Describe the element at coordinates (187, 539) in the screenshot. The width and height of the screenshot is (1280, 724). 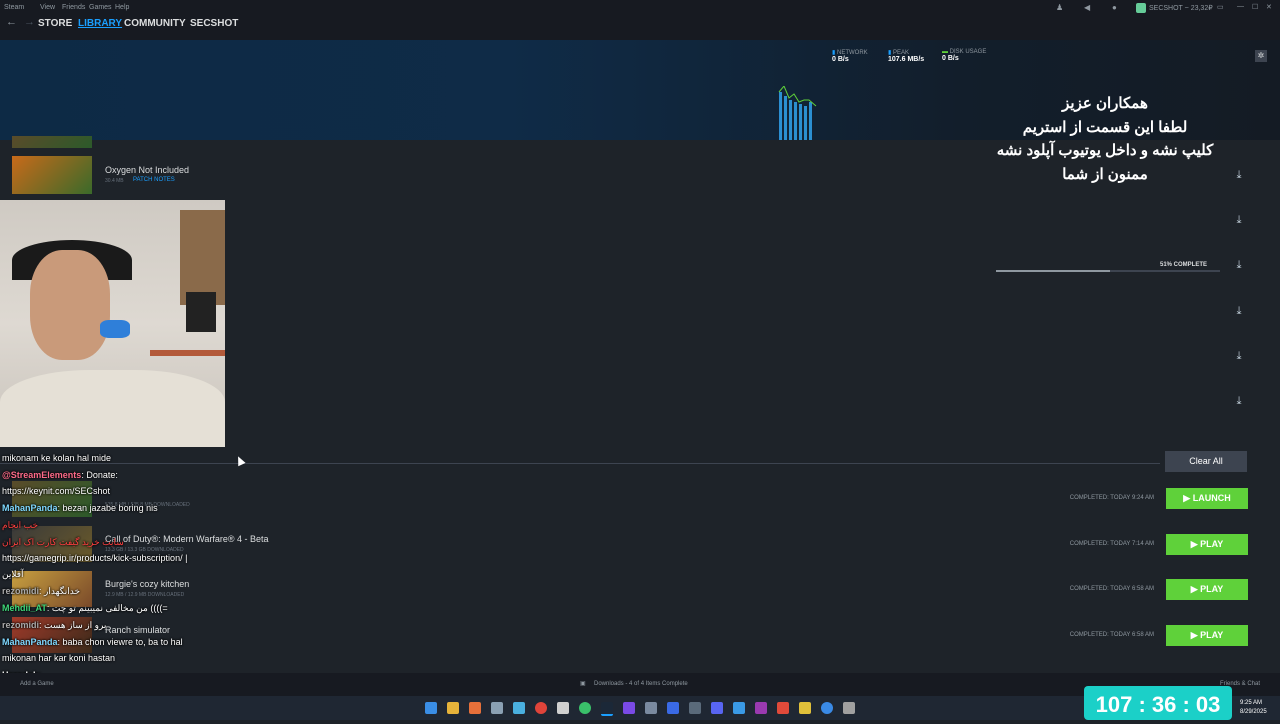
I see `game-title: Call of Duty®: Modern Warfare® 4 - Beta` at that location.